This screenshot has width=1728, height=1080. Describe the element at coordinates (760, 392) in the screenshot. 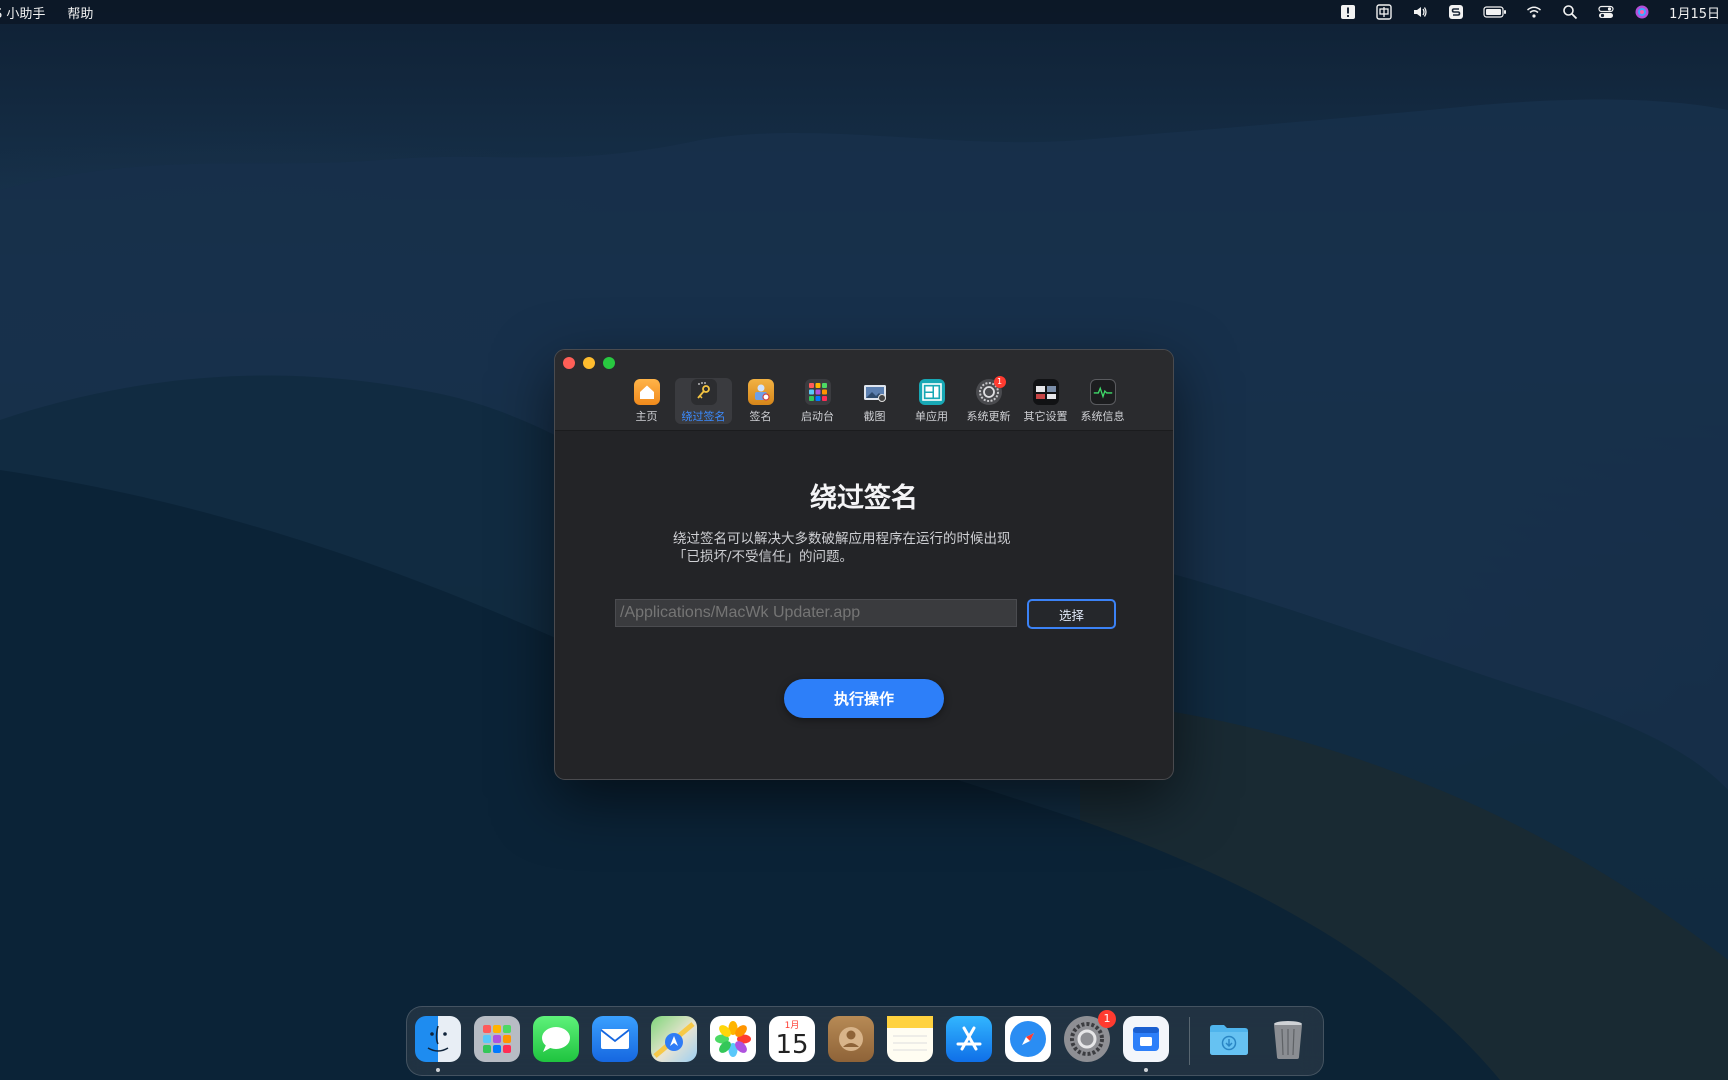

I see `signature-icon` at that location.